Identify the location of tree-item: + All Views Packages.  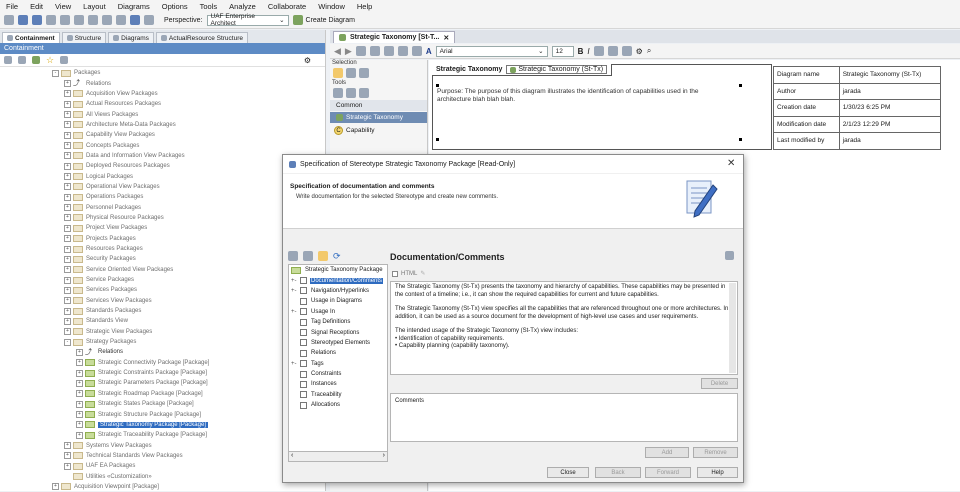
(163, 114).